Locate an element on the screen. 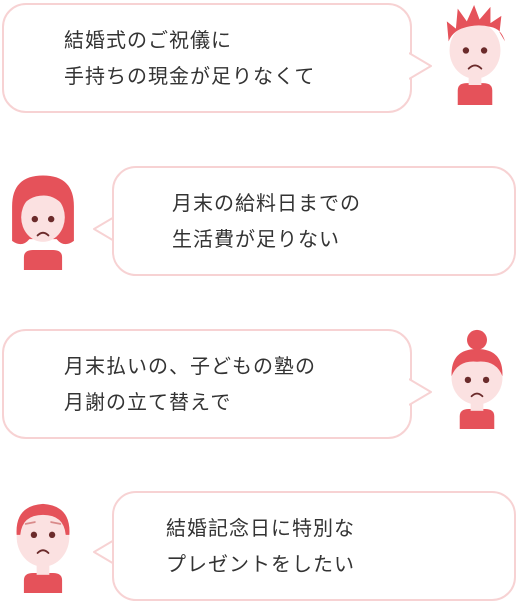 The width and height of the screenshot is (518, 611). speech-bubble: 結婚記念日に特別な プレゼントをしたい is located at coordinates (314, 546).